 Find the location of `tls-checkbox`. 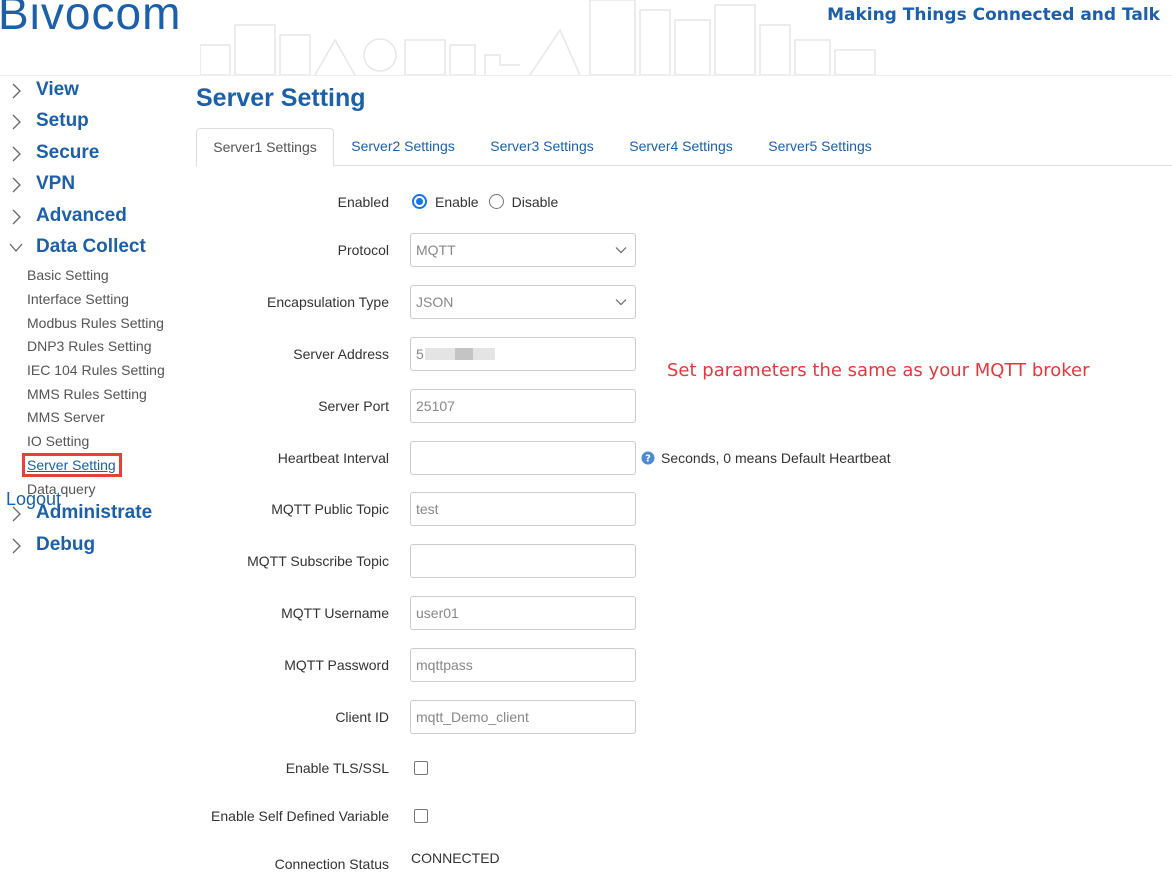

tls-checkbox is located at coordinates (421, 768).